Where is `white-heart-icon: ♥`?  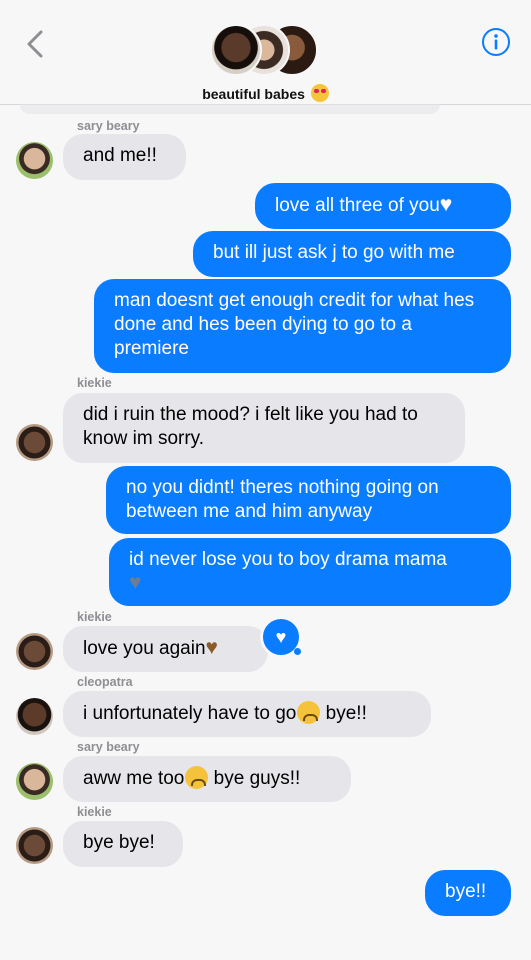
white-heart-icon: ♥ is located at coordinates (446, 204).